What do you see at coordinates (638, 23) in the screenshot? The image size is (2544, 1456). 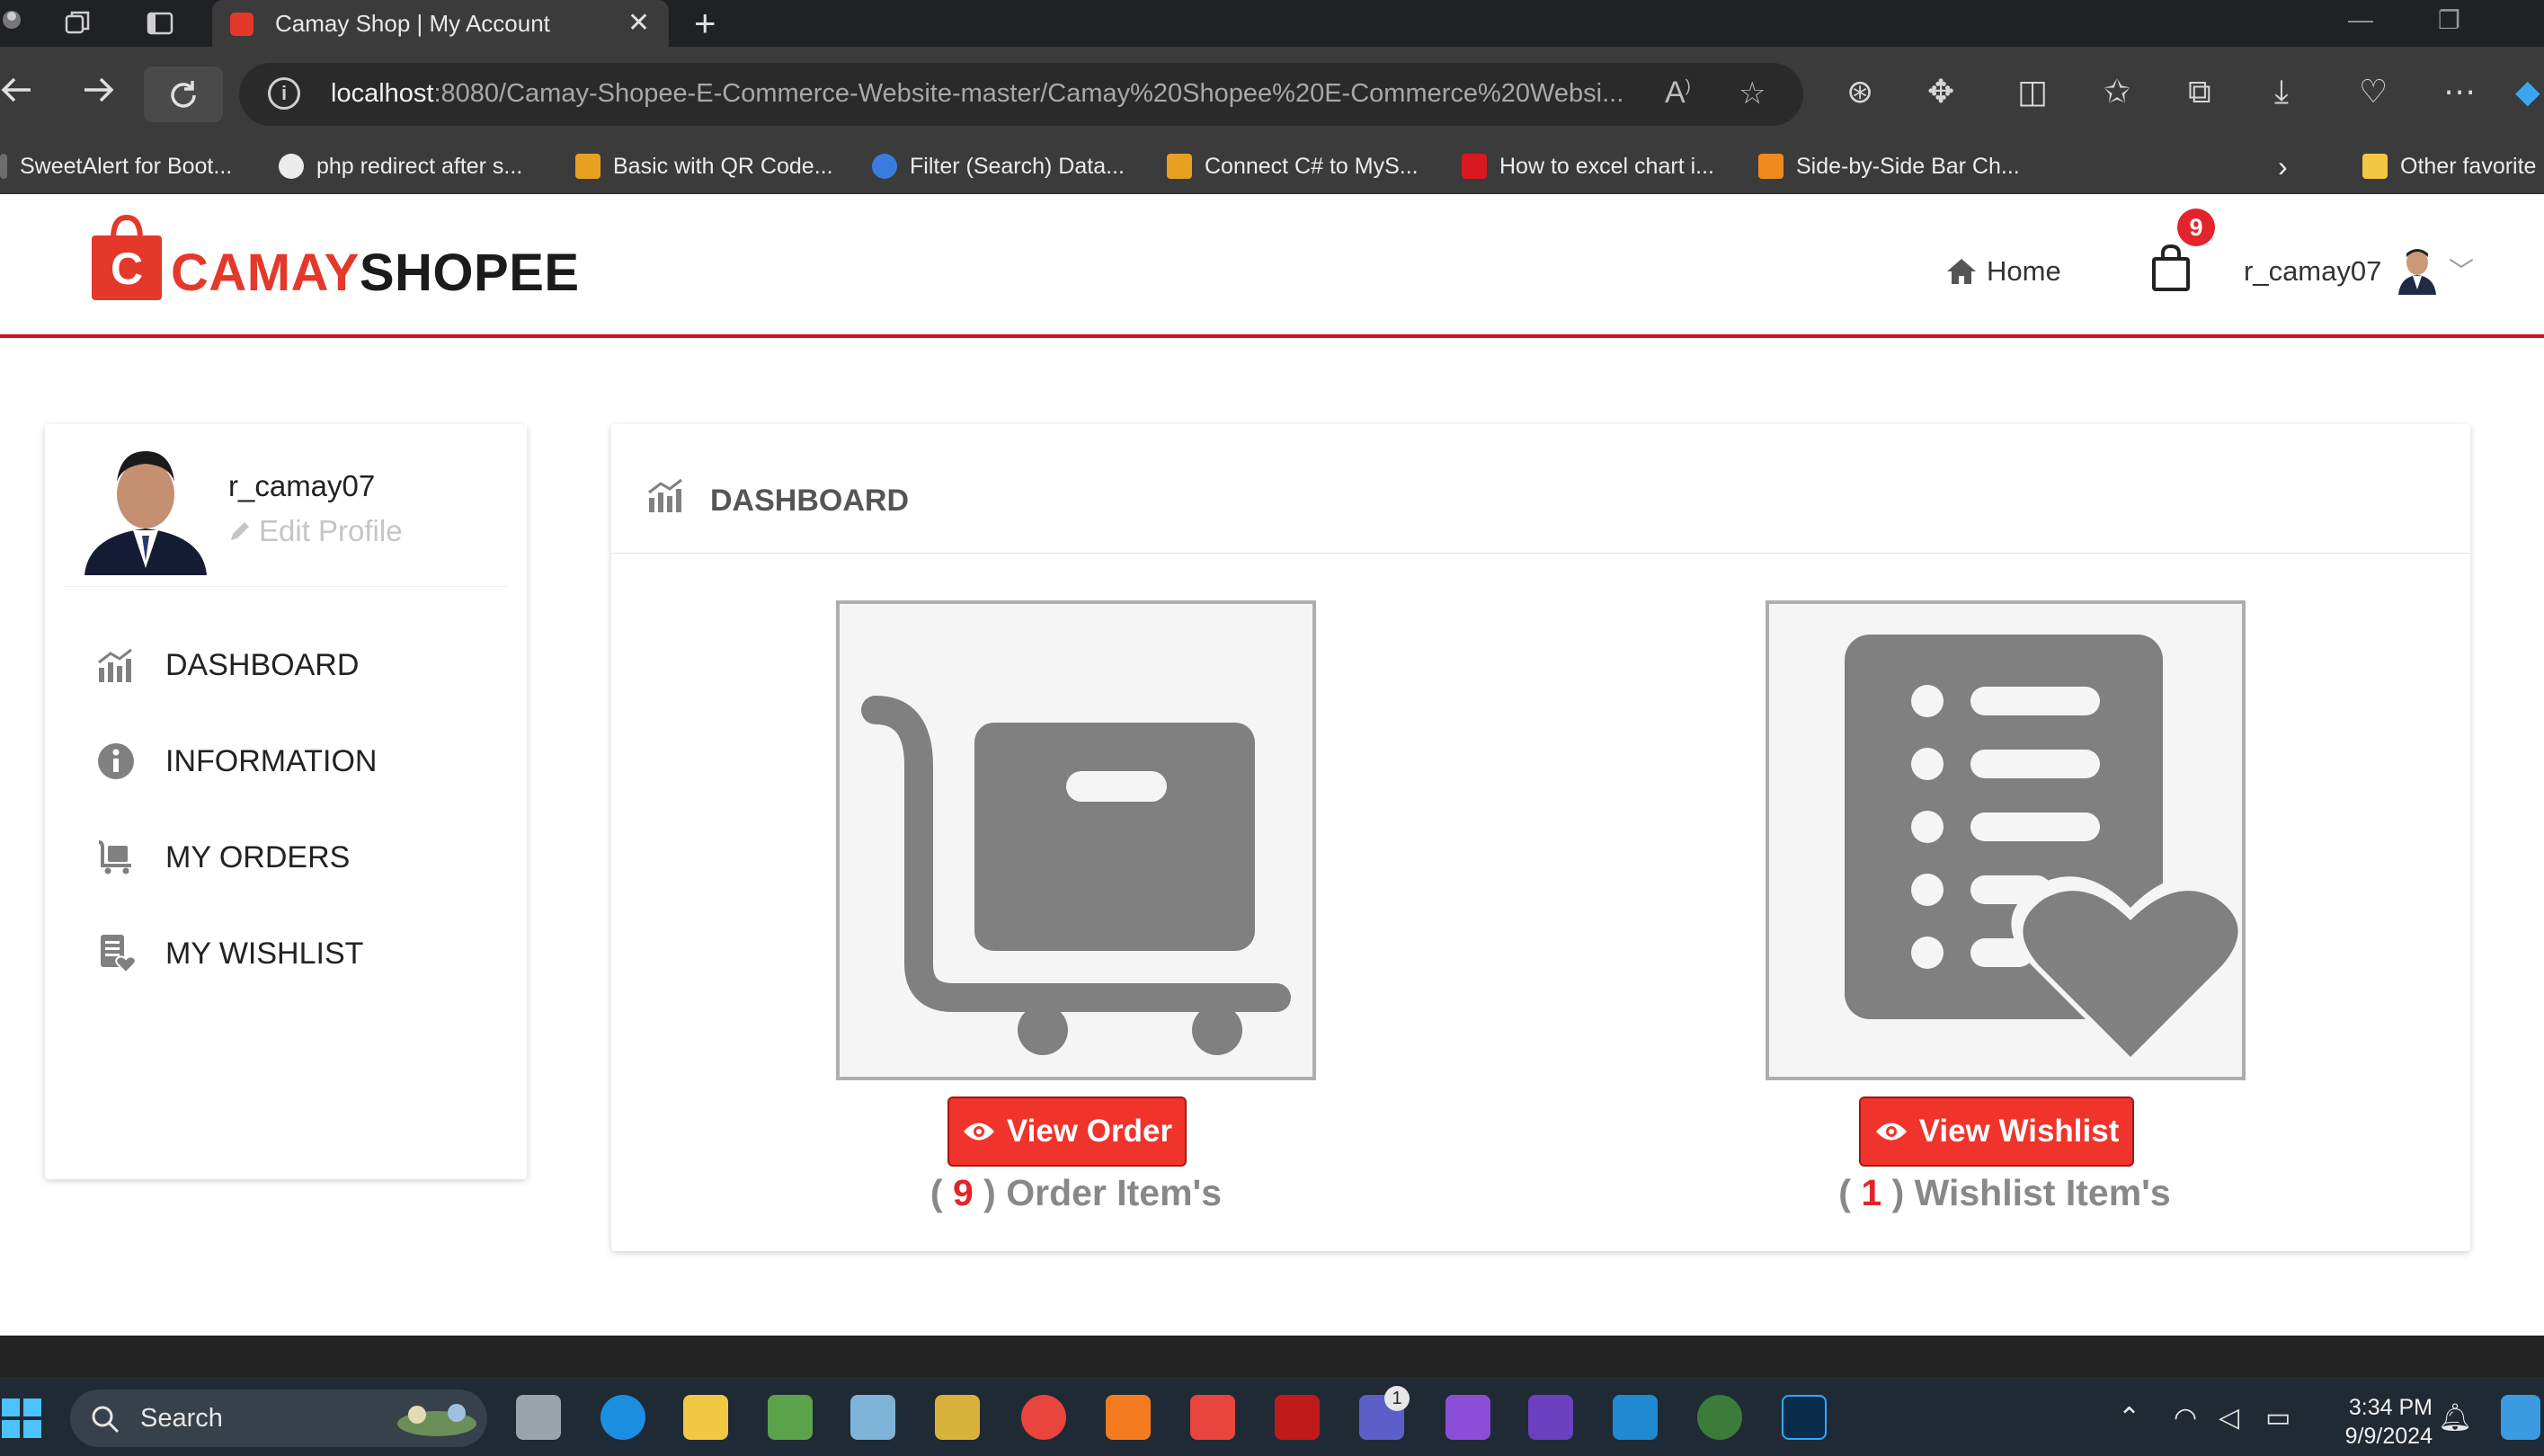 I see `close-tab-icon: ✕` at bounding box center [638, 23].